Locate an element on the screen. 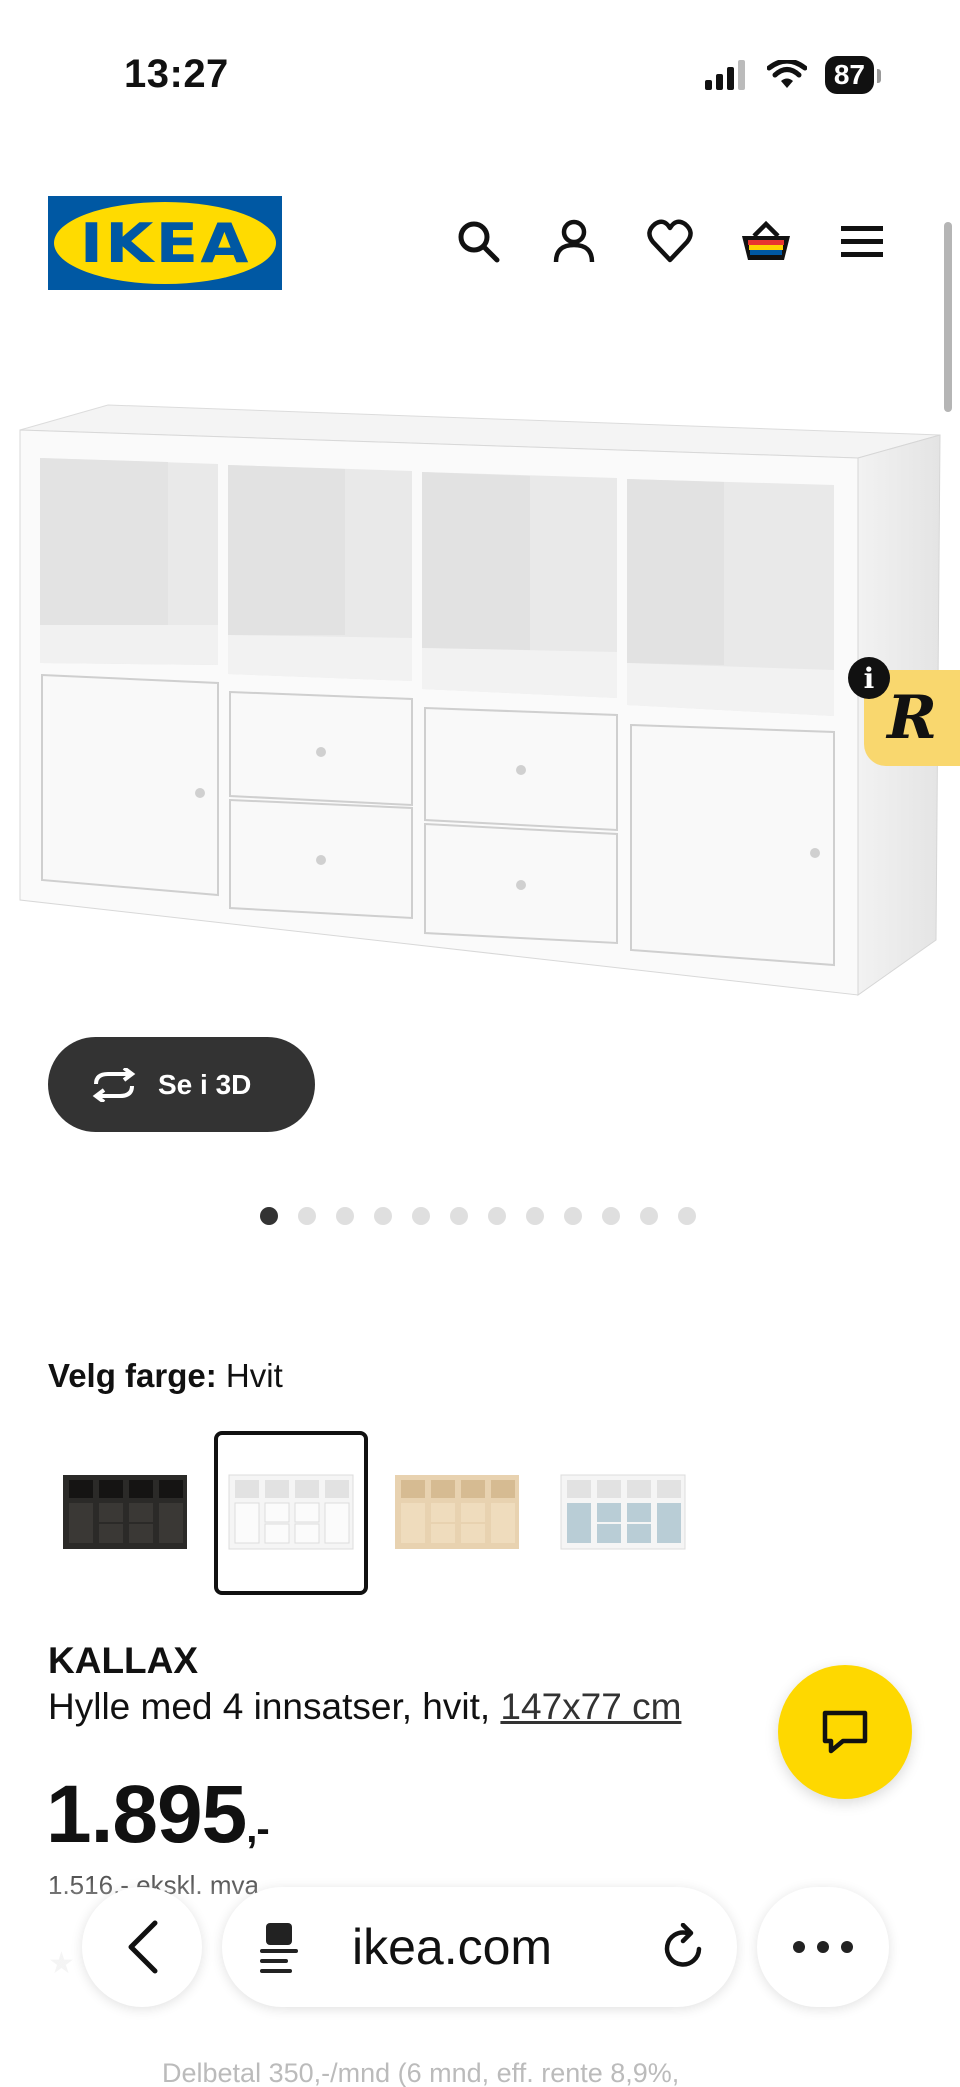  status-time: 13:27 is located at coordinates (176, 74).